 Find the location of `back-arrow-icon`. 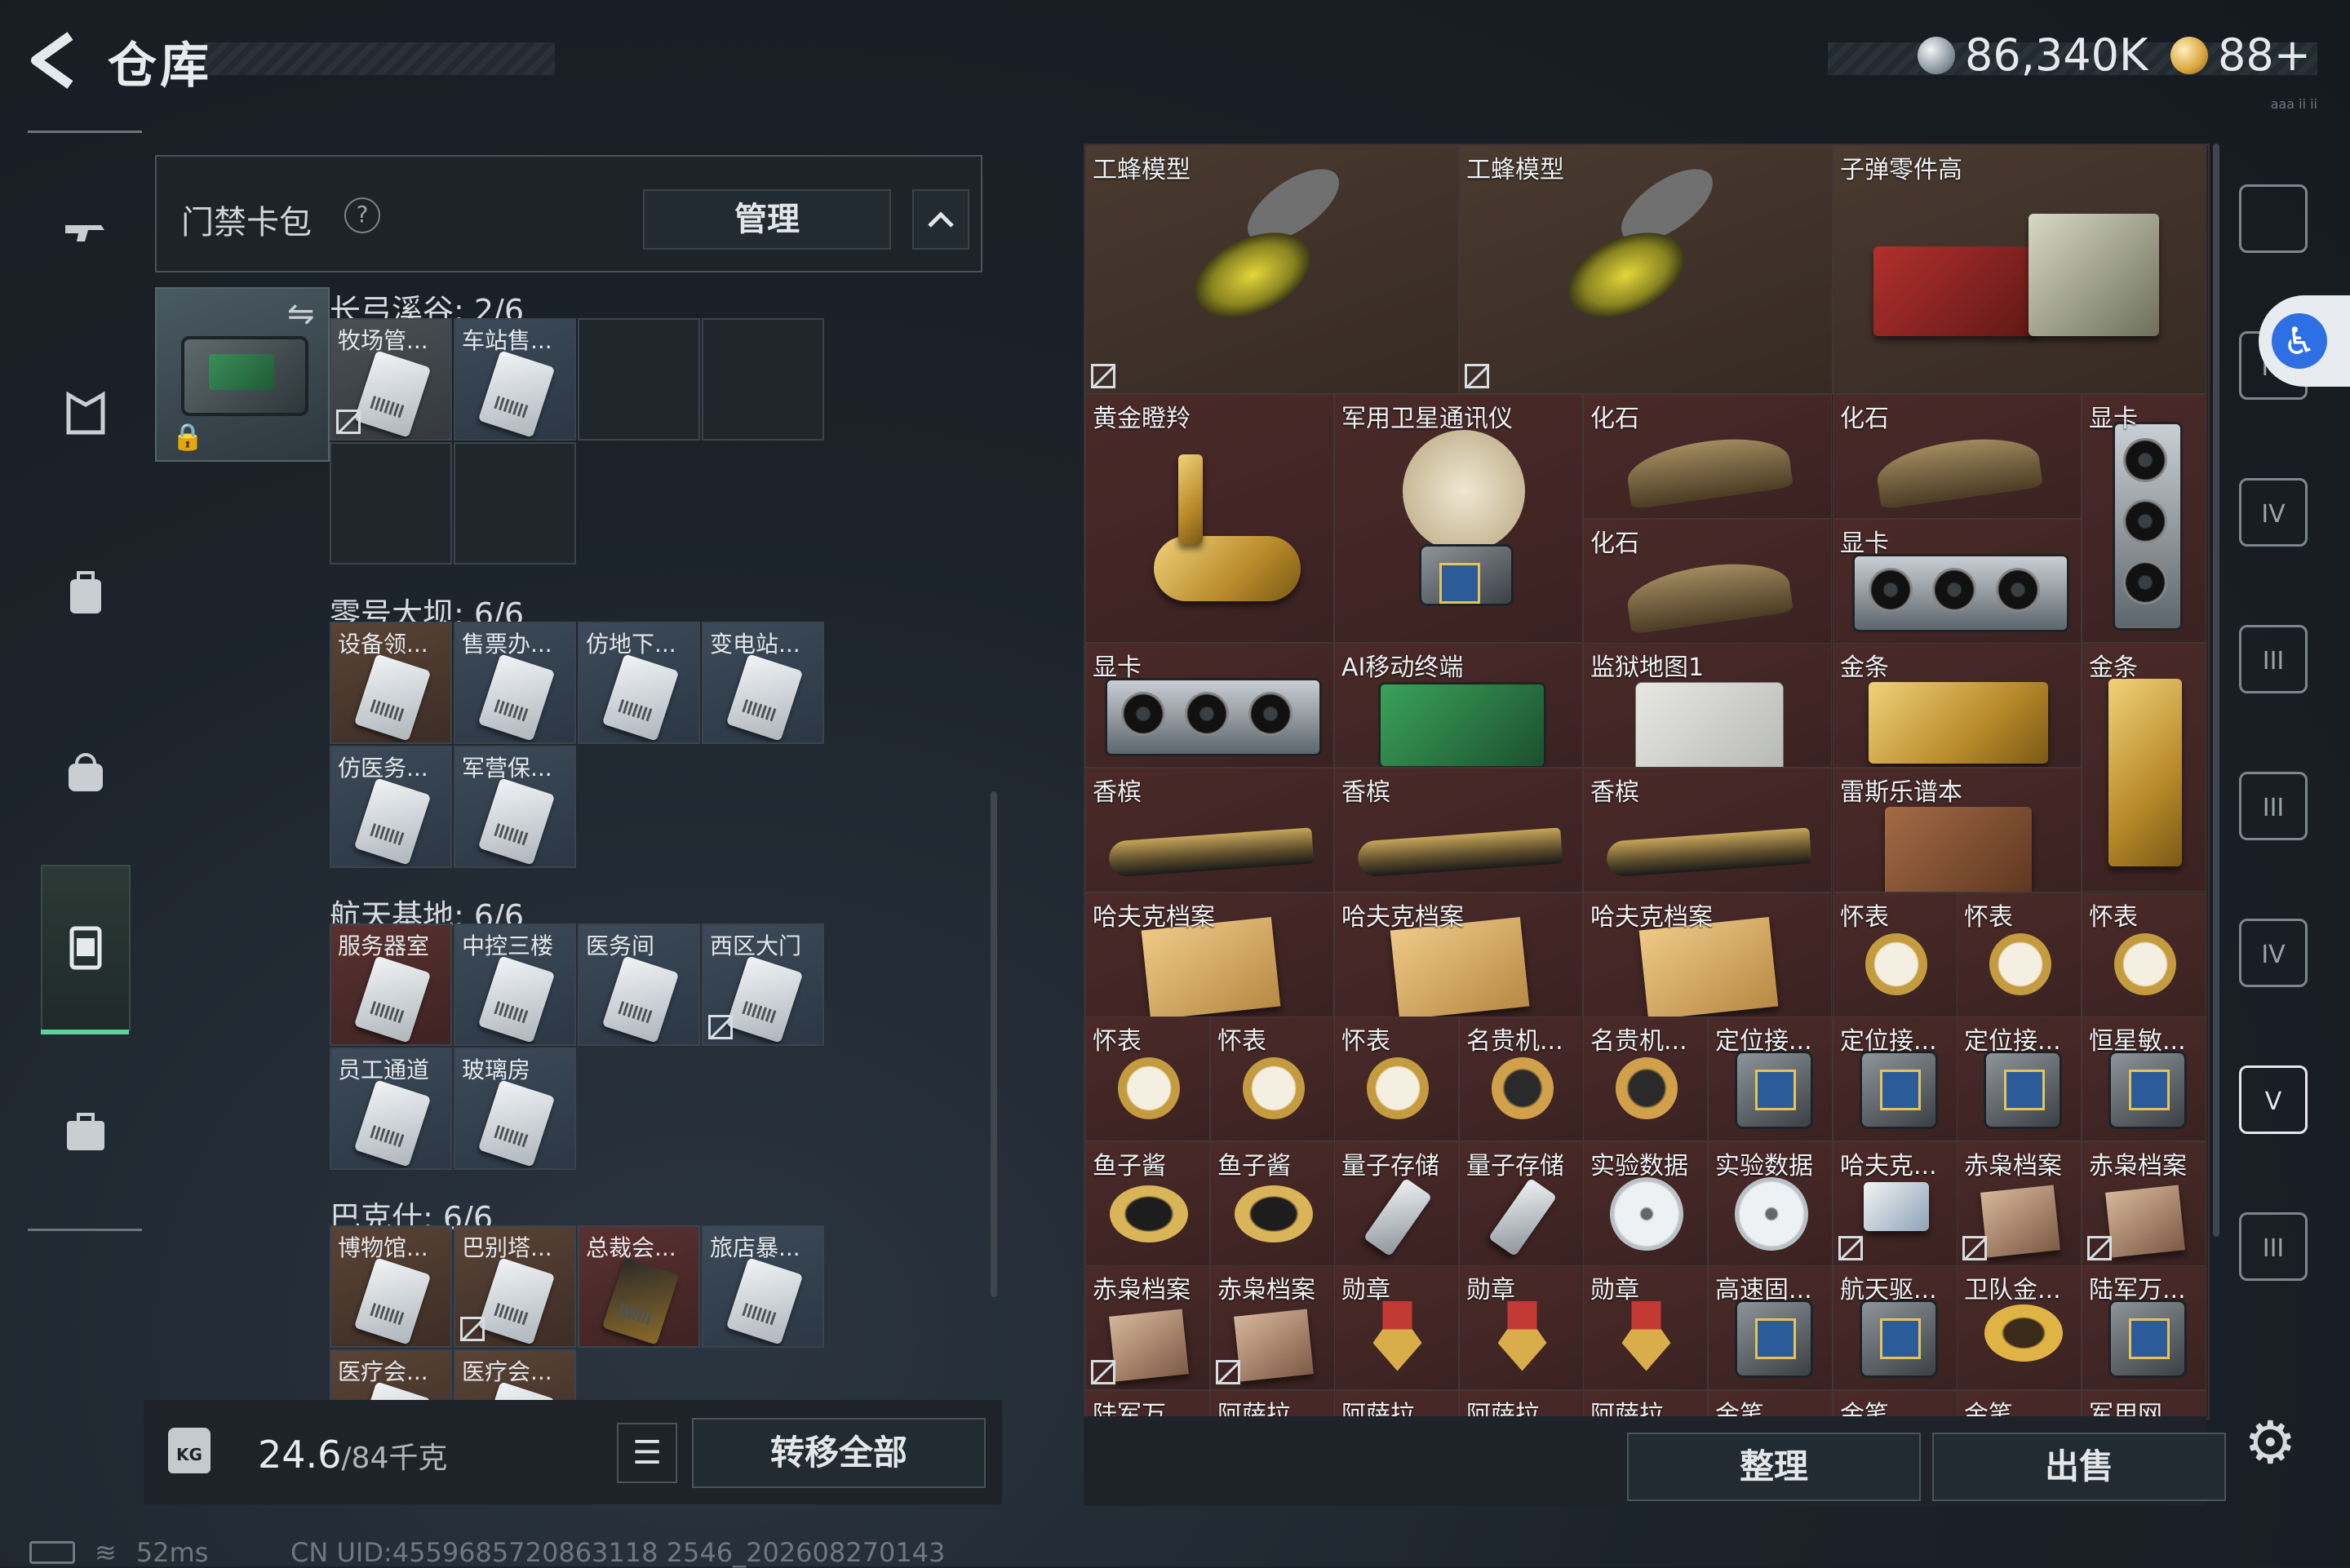

back-arrow-icon is located at coordinates (55, 60).